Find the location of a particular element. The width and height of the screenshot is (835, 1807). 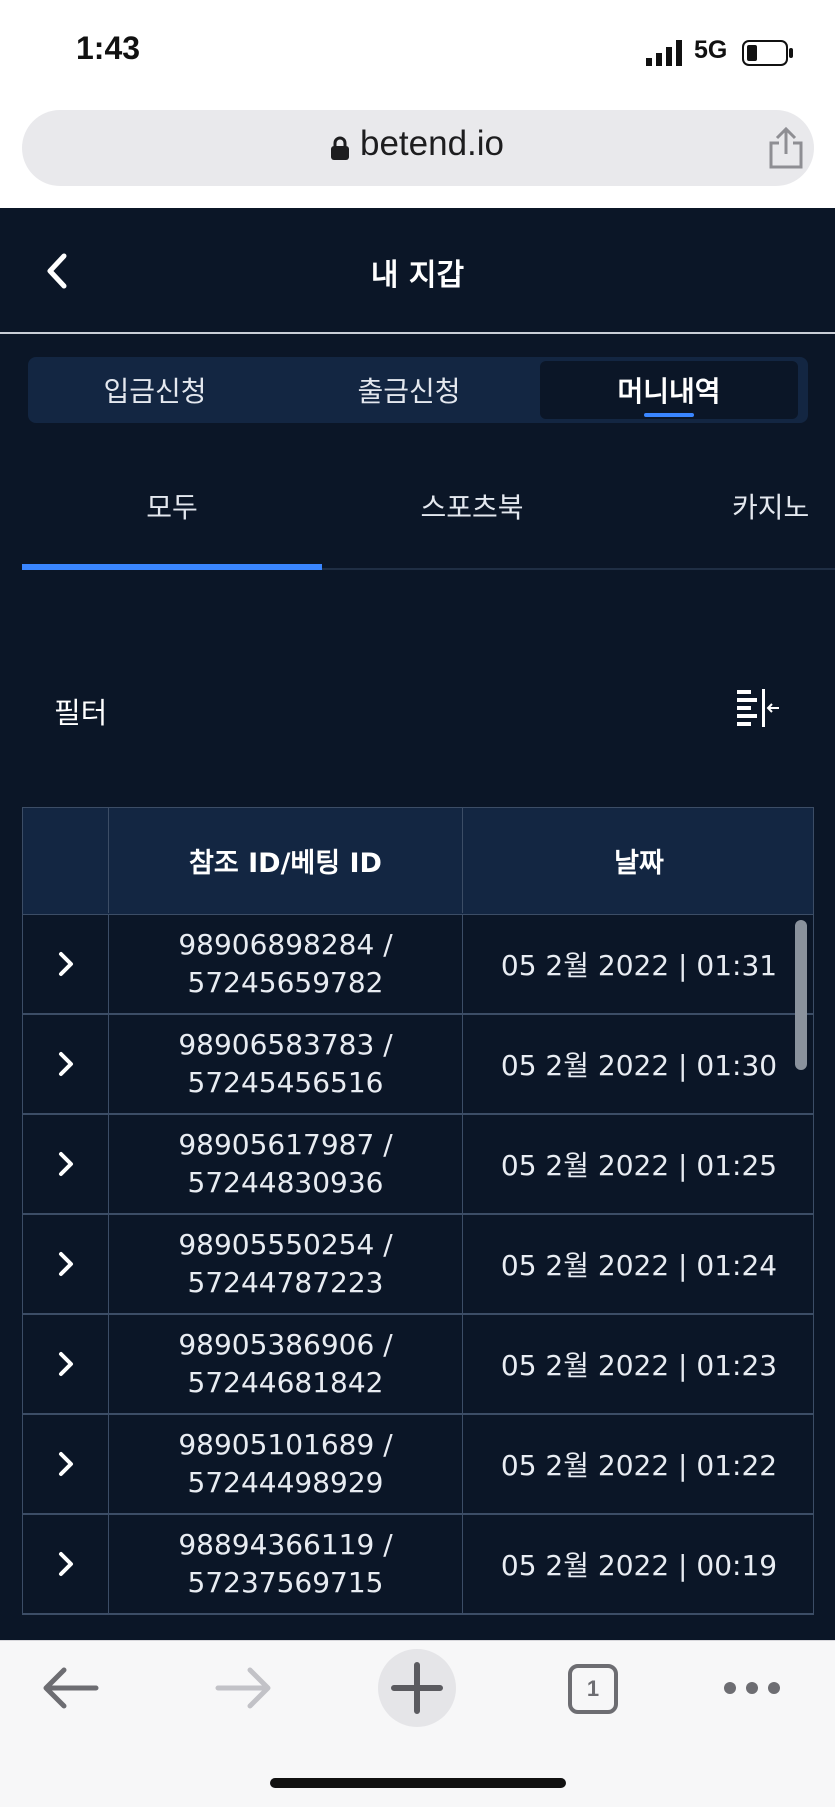

tab-switcher-button: 1 is located at coordinates (593, 1689).